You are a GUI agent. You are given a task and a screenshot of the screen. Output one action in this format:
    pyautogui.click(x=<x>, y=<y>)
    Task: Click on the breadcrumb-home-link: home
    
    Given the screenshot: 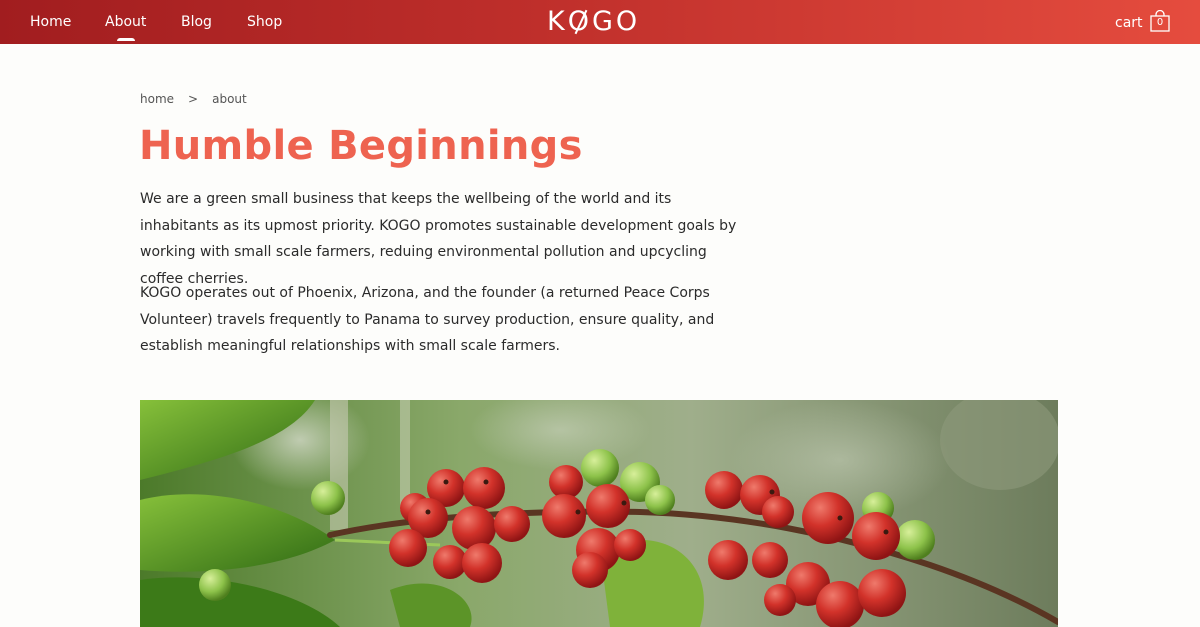 What is the action you would take?
    pyautogui.click(x=157, y=99)
    